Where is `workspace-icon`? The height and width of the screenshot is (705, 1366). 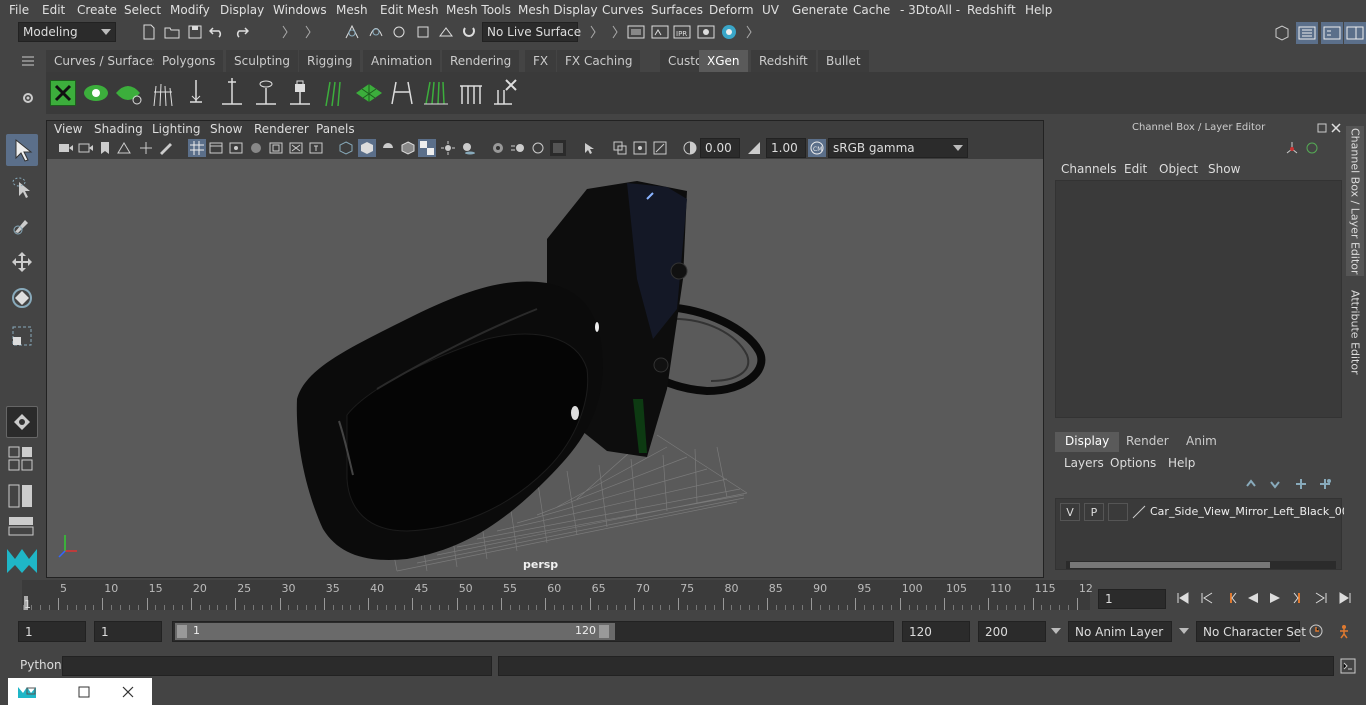 workspace-icon is located at coordinates (1282, 33).